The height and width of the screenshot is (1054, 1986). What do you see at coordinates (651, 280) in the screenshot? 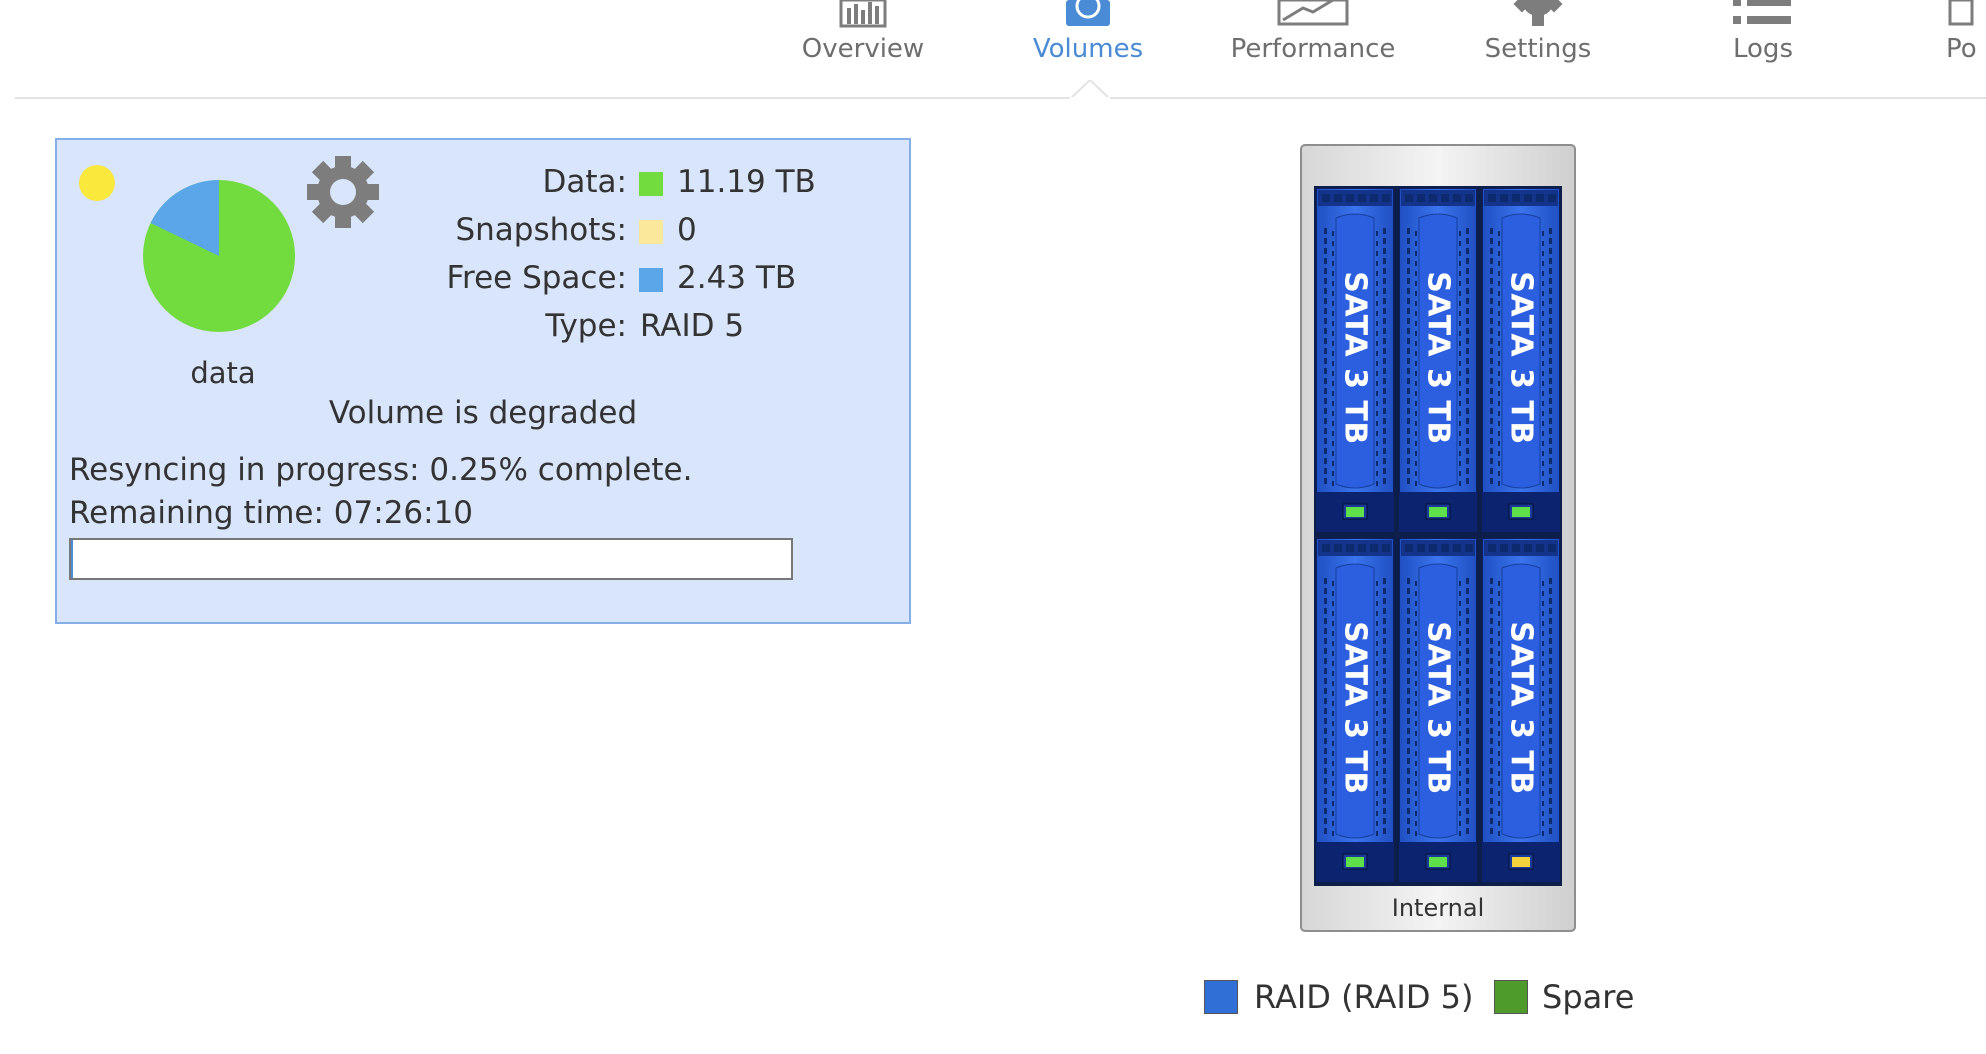
I see `free-space-color-swatch` at bounding box center [651, 280].